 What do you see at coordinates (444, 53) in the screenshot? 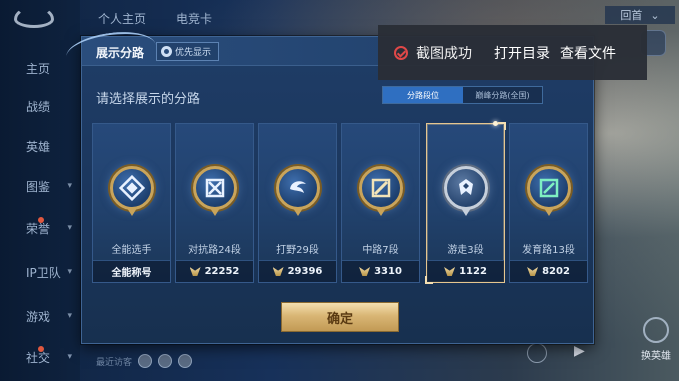
I see `toast-message: 截图成功` at bounding box center [444, 53].